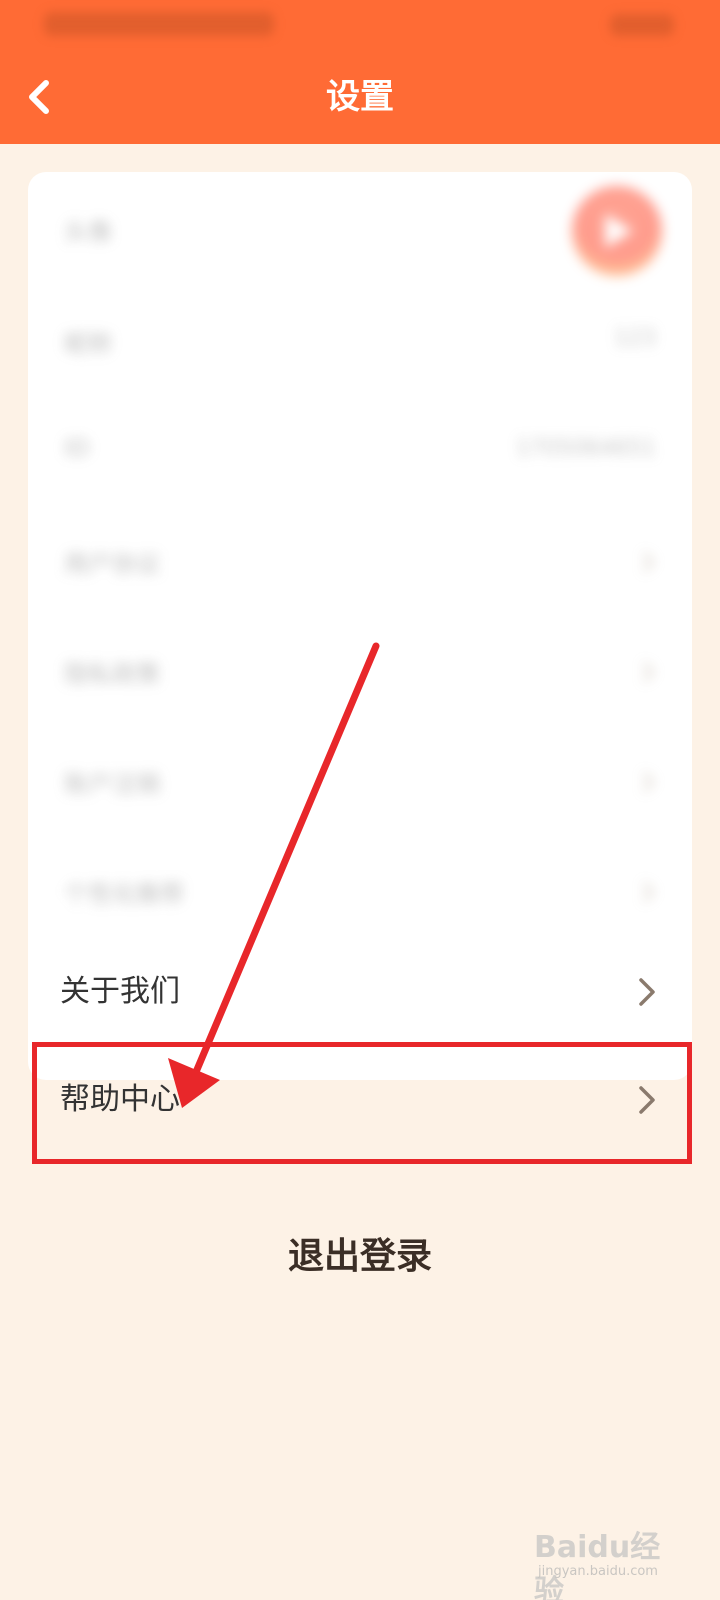 This screenshot has width=720, height=1600. What do you see at coordinates (642, 25) in the screenshot?
I see `status-bar-right-blurred` at bounding box center [642, 25].